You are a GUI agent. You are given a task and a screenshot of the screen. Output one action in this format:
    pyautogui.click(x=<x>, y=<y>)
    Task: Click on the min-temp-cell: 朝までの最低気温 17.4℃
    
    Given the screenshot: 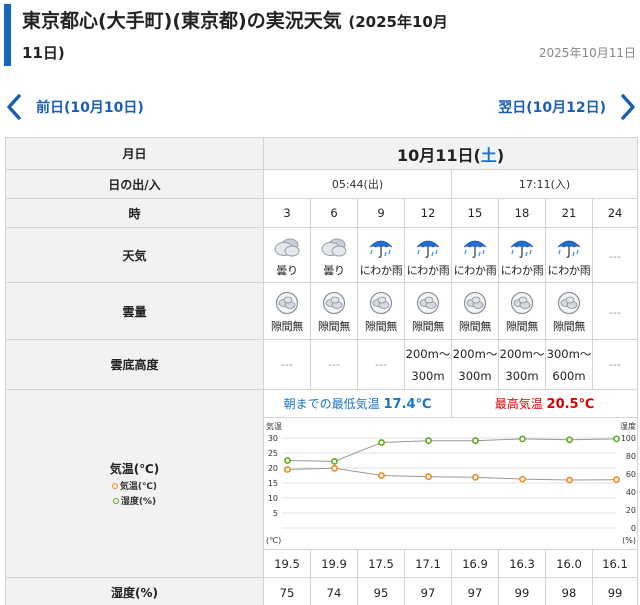 What is the action you would take?
    pyautogui.click(x=357, y=403)
    